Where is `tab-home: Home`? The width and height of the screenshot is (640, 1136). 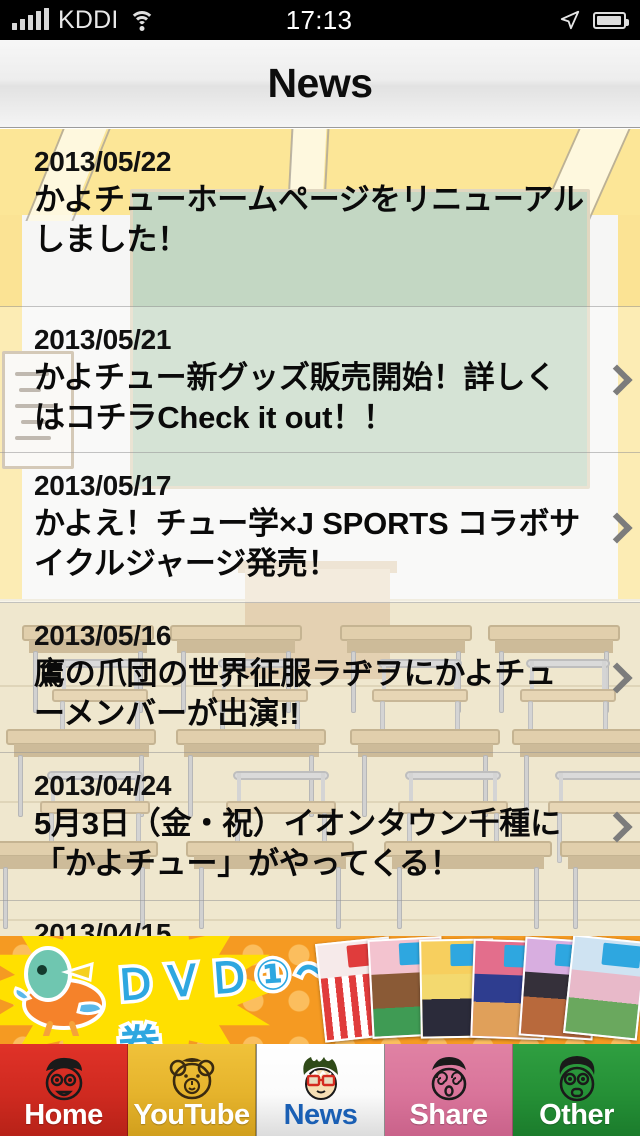
tab-home: Home is located at coordinates (64, 1090).